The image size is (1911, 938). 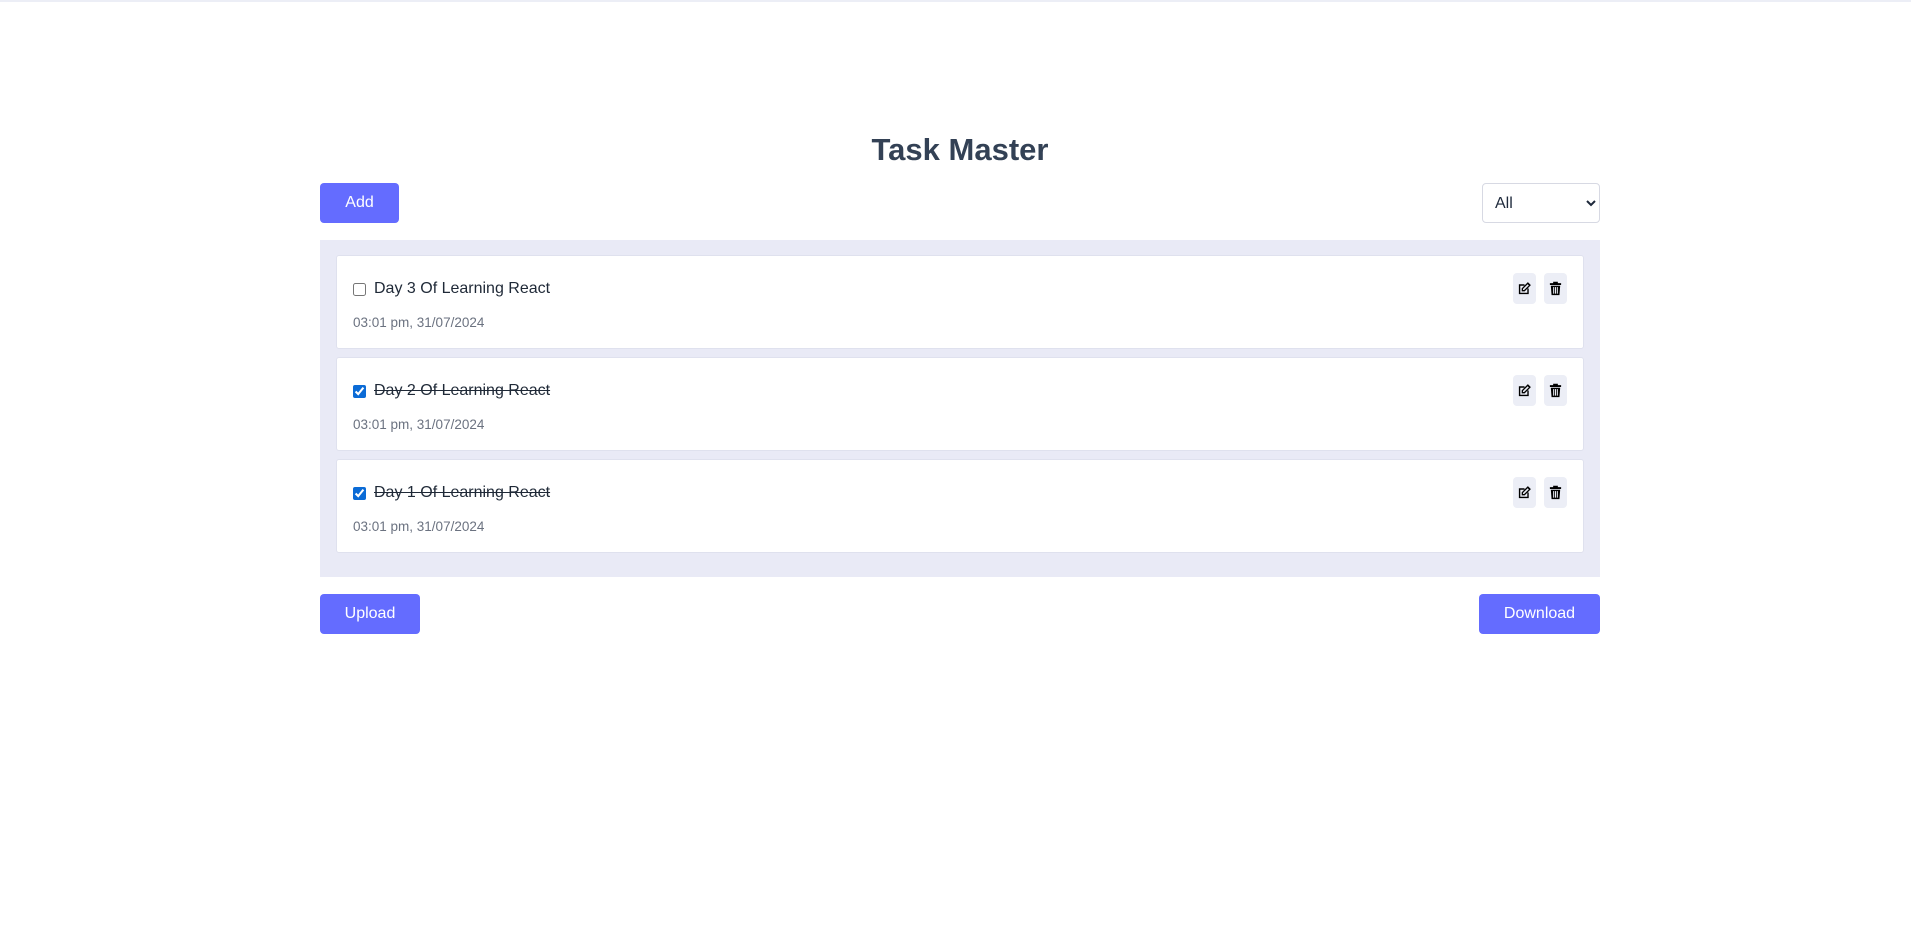 What do you see at coordinates (370, 628) in the screenshot?
I see `upload-csv-button: Upload CSV` at bounding box center [370, 628].